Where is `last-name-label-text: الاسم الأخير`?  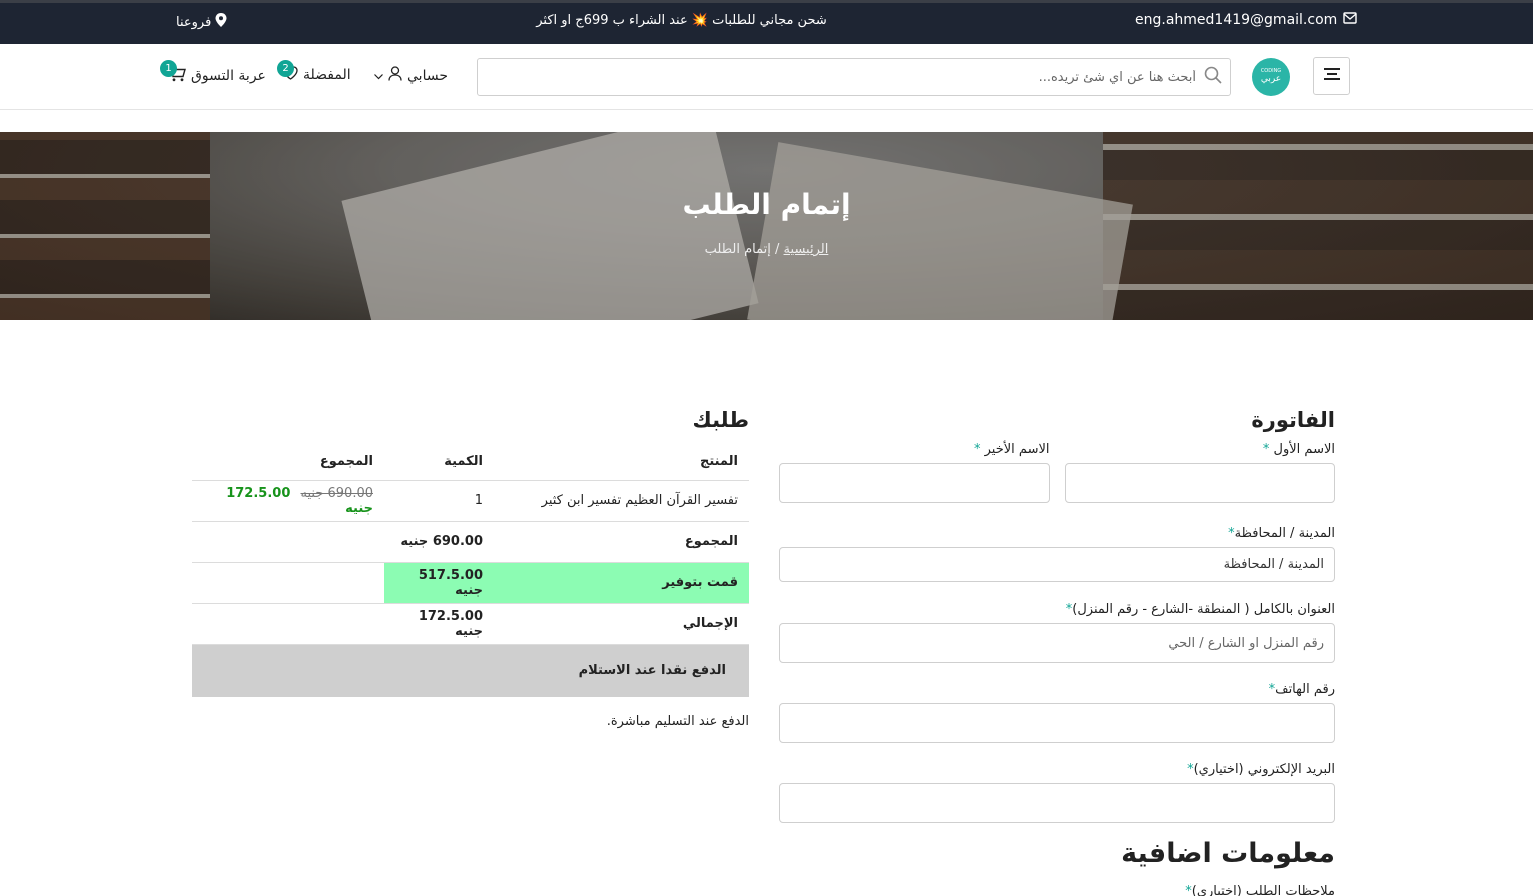
last-name-label-text: الاسم الأخير is located at coordinates (1017, 449).